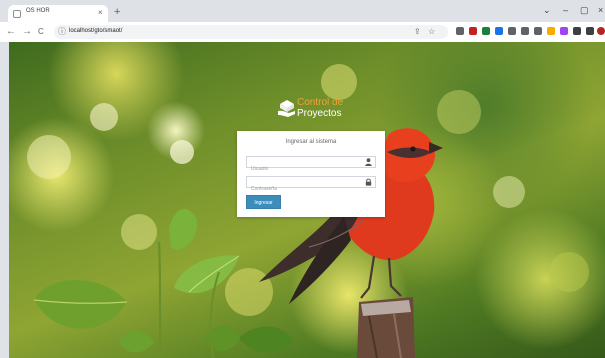 The height and width of the screenshot is (358, 605). I want to click on username-field, so click(311, 165).